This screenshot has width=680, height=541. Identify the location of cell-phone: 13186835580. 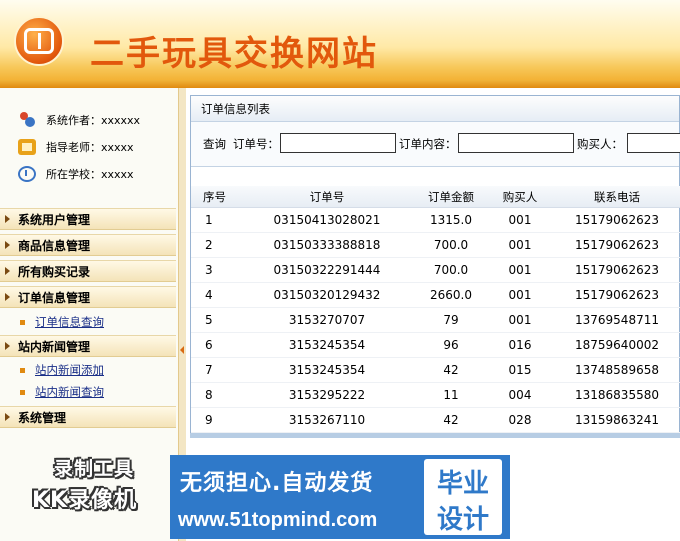
(617, 395).